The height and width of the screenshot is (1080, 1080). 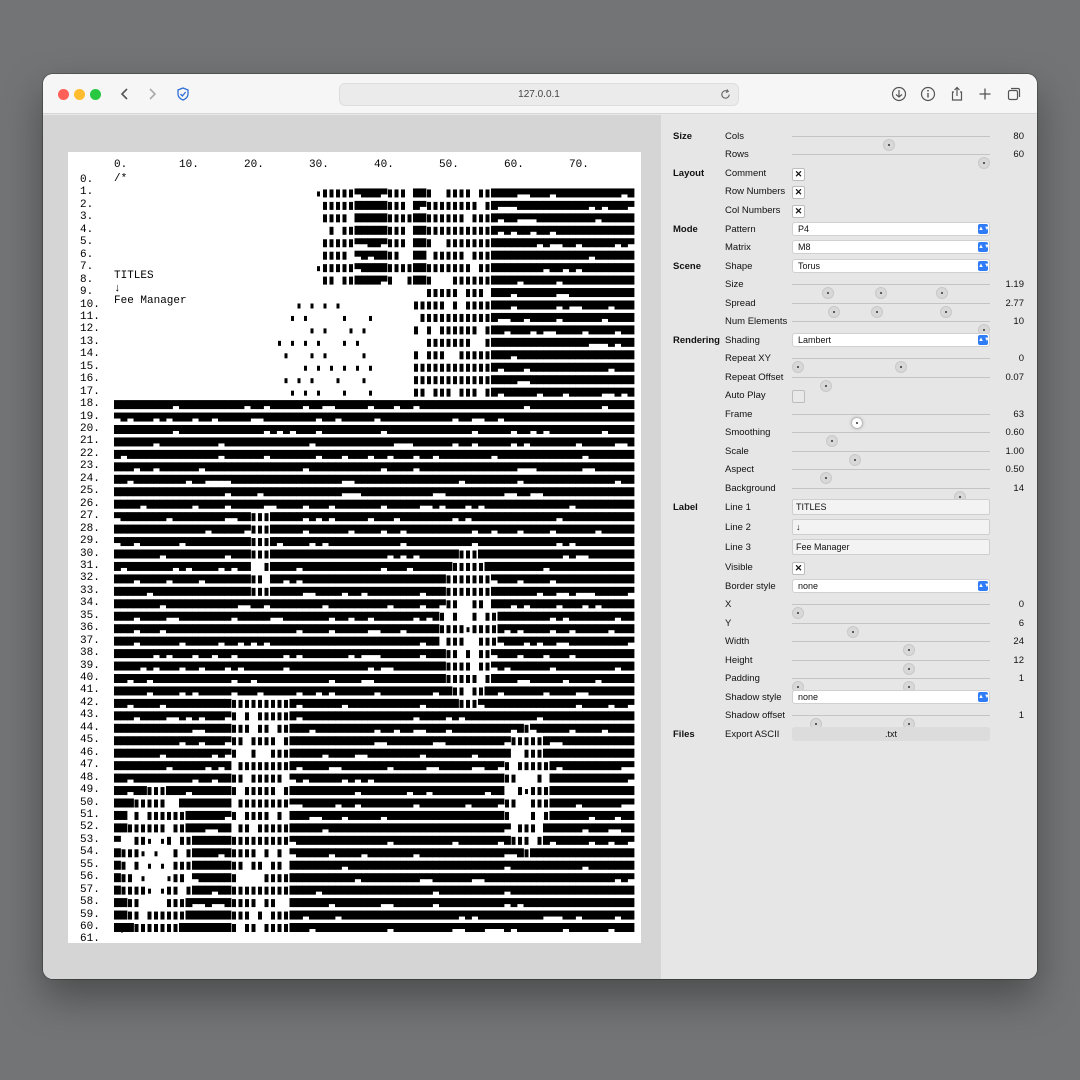 What do you see at coordinates (891, 421) in the screenshot?
I see `frame-slider` at bounding box center [891, 421].